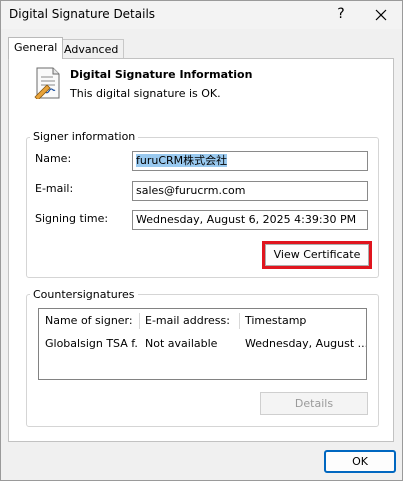 The height and width of the screenshot is (481, 403). What do you see at coordinates (250, 161) in the screenshot?
I see `name-field: furuCRM株式会社` at bounding box center [250, 161].